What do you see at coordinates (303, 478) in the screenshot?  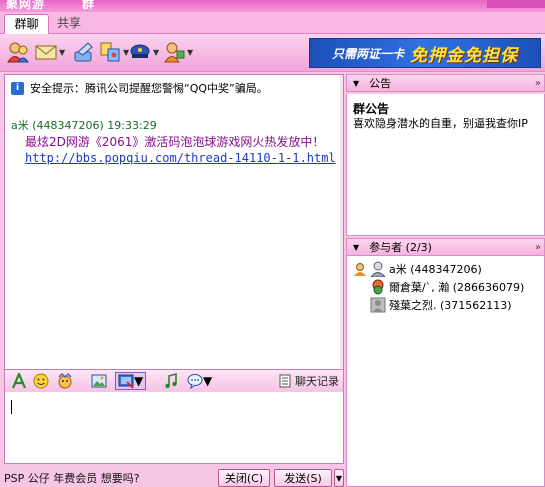 I see `send-button: 发送(S)` at bounding box center [303, 478].